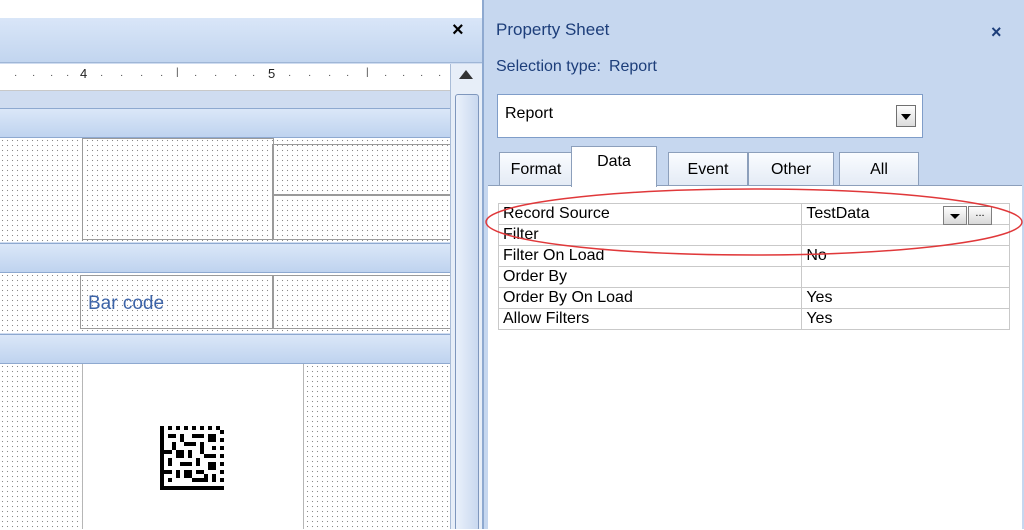  What do you see at coordinates (996, 32) in the screenshot?
I see `property-sheet-close-button: ×` at bounding box center [996, 32].